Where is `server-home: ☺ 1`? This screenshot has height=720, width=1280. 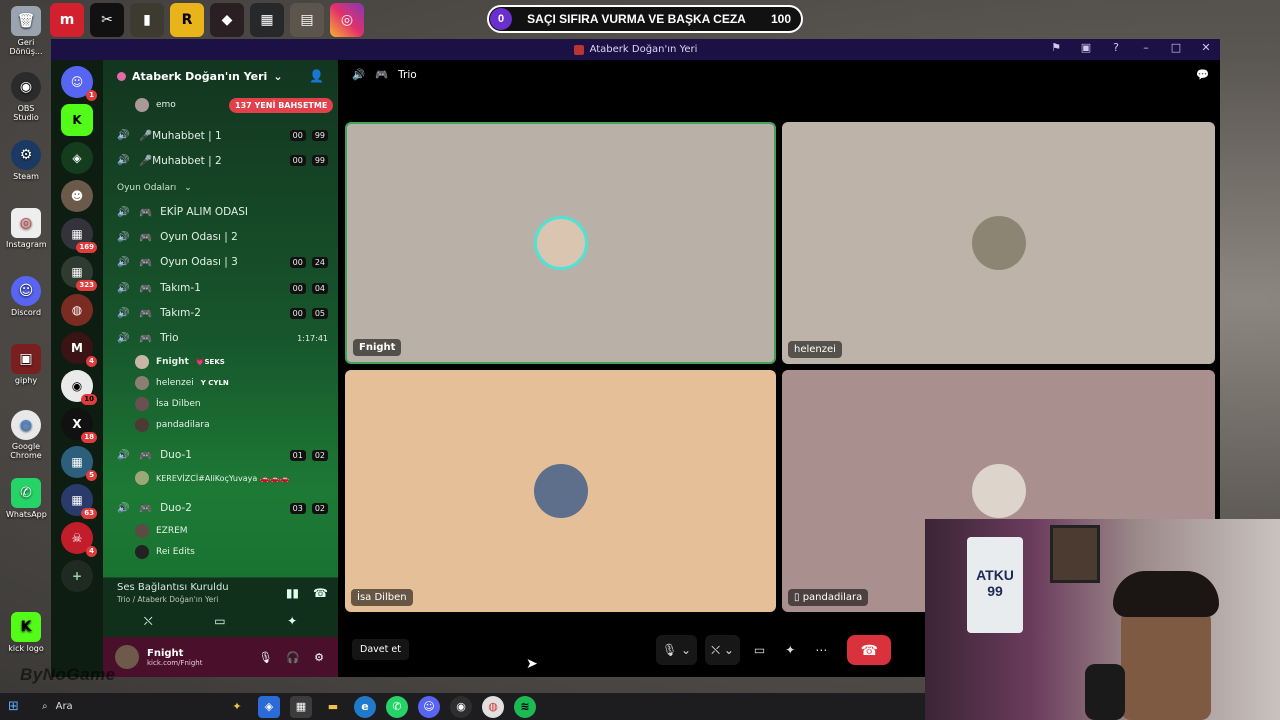 server-home: ☺ 1 is located at coordinates (79, 83).